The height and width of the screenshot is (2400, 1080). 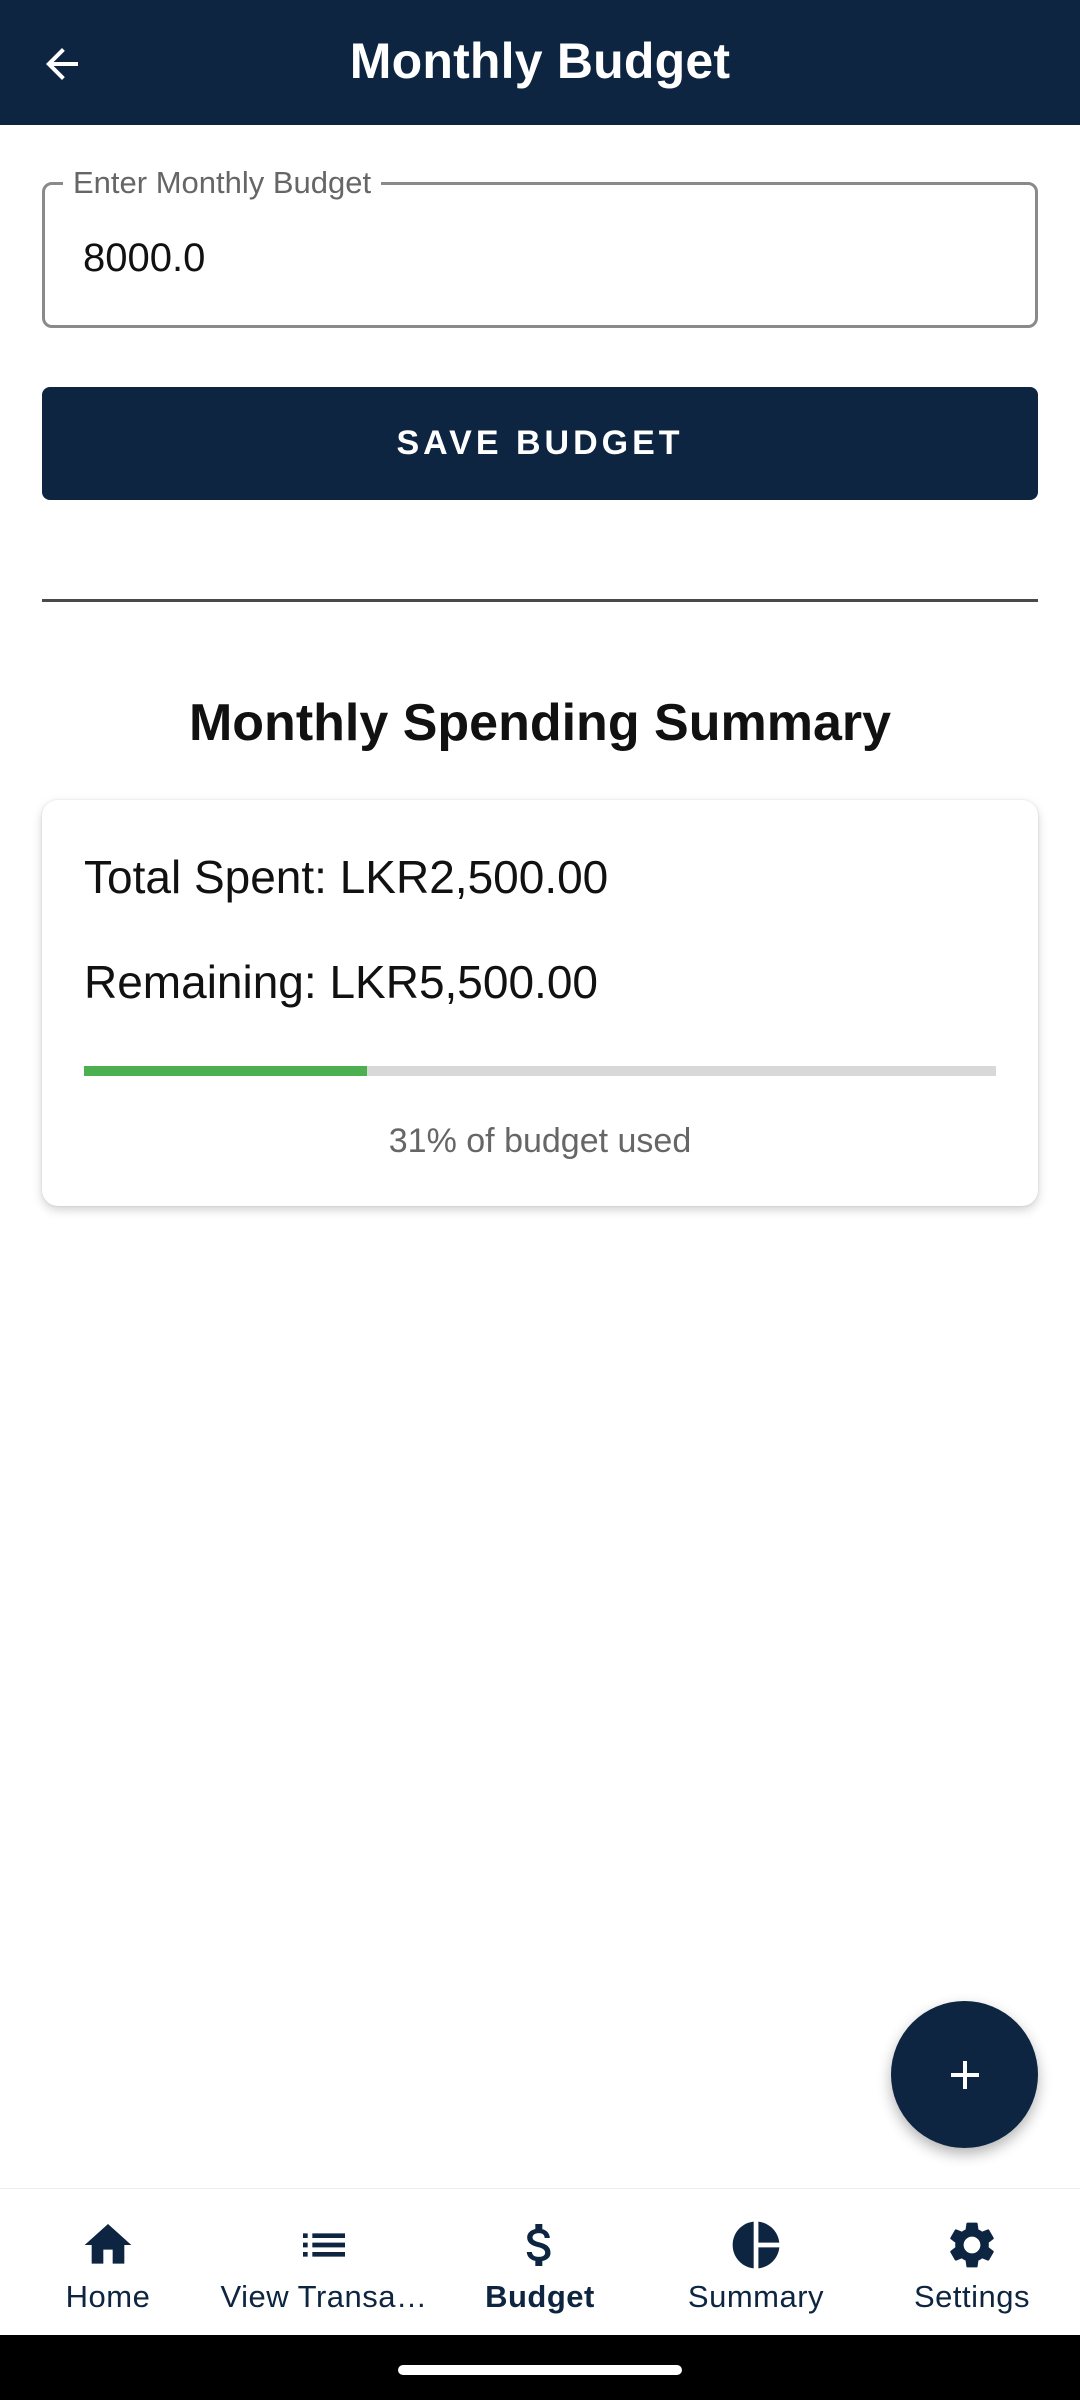 I want to click on nav-item-settings: Settings, so click(x=972, y=2262).